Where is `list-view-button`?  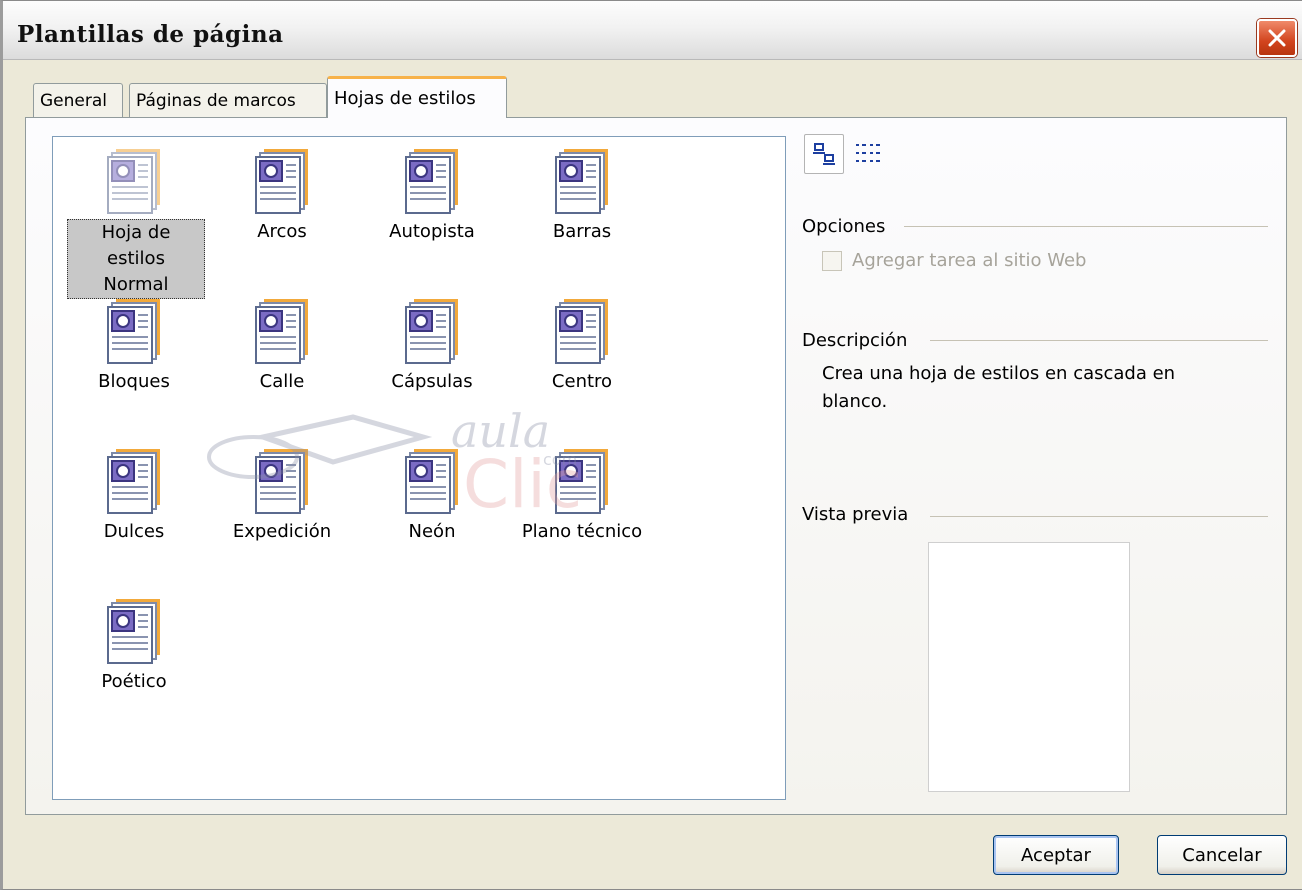
list-view-button is located at coordinates (868, 154).